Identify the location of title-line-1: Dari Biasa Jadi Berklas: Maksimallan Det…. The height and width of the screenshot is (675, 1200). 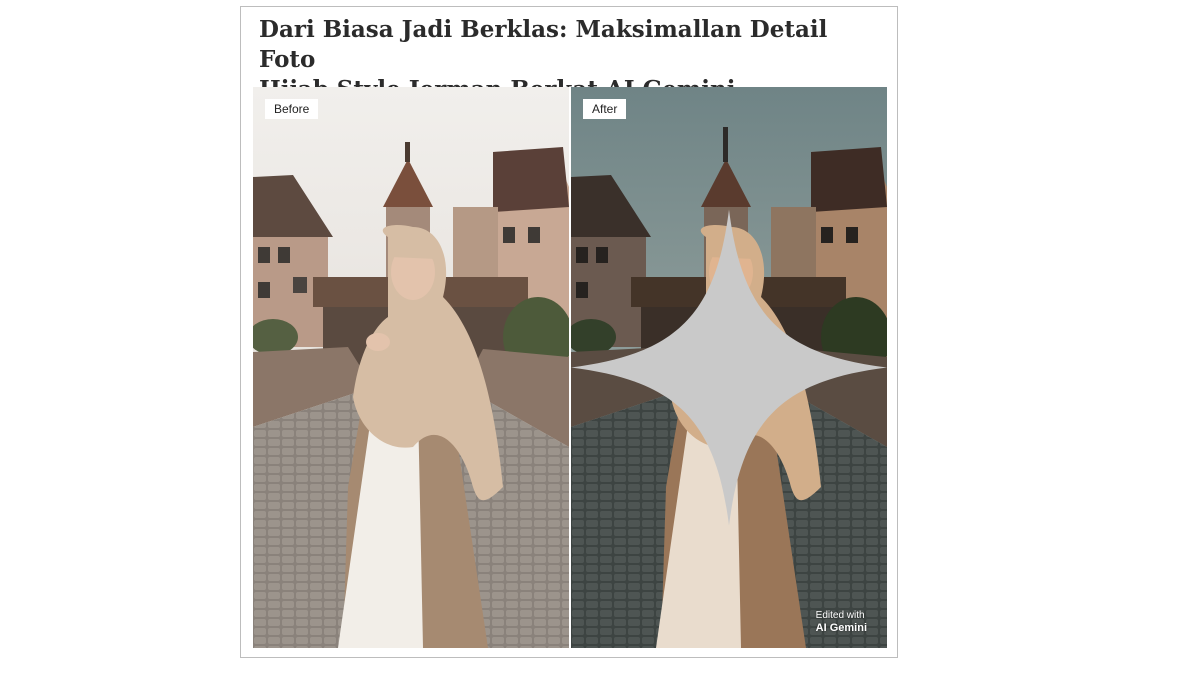
(543, 44).